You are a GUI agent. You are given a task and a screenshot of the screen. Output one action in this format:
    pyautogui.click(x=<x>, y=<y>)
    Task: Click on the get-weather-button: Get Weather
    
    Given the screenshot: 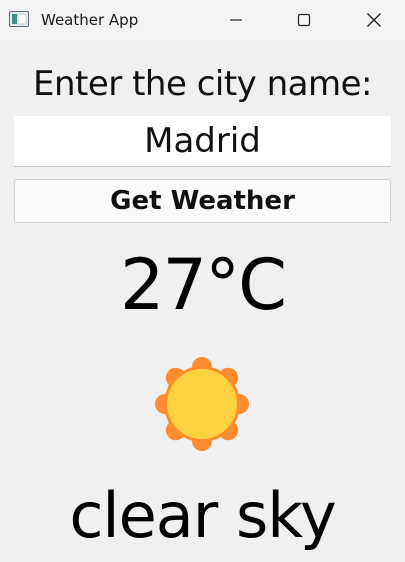 What is the action you would take?
    pyautogui.click(x=202, y=201)
    